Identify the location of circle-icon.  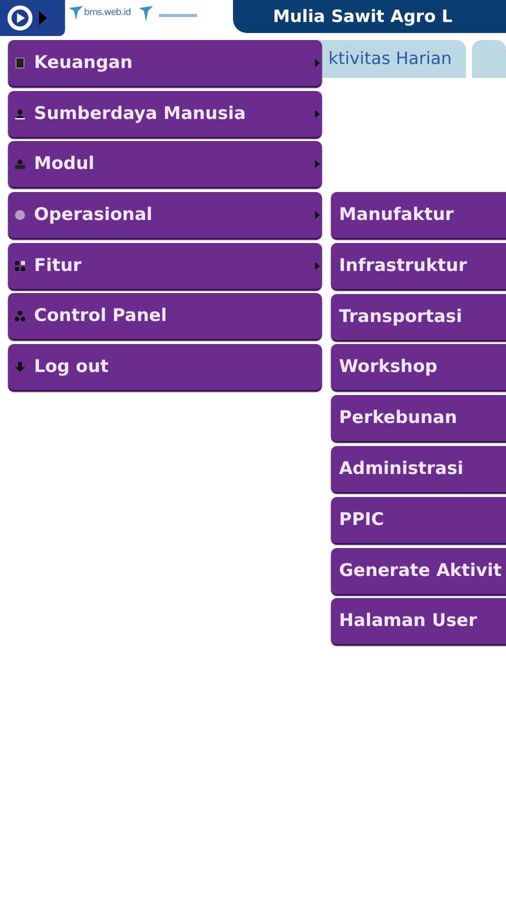
(20, 215).